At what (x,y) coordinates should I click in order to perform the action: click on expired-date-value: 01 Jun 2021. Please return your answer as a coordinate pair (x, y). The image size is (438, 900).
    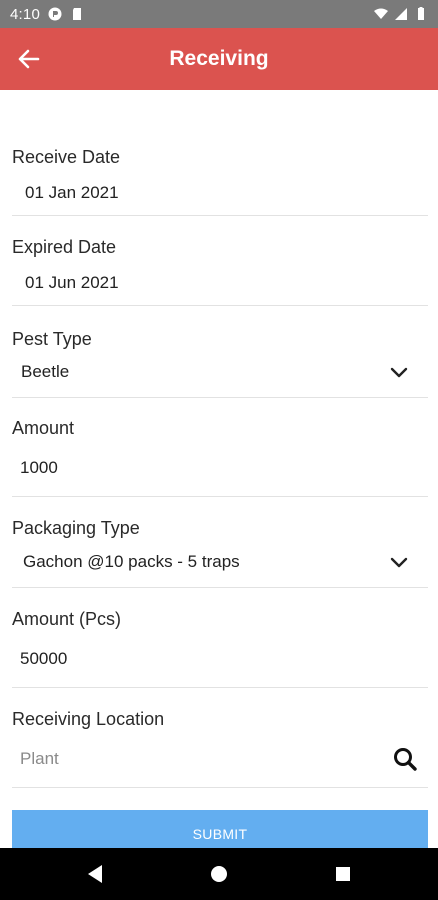
    Looking at the image, I should click on (72, 283).